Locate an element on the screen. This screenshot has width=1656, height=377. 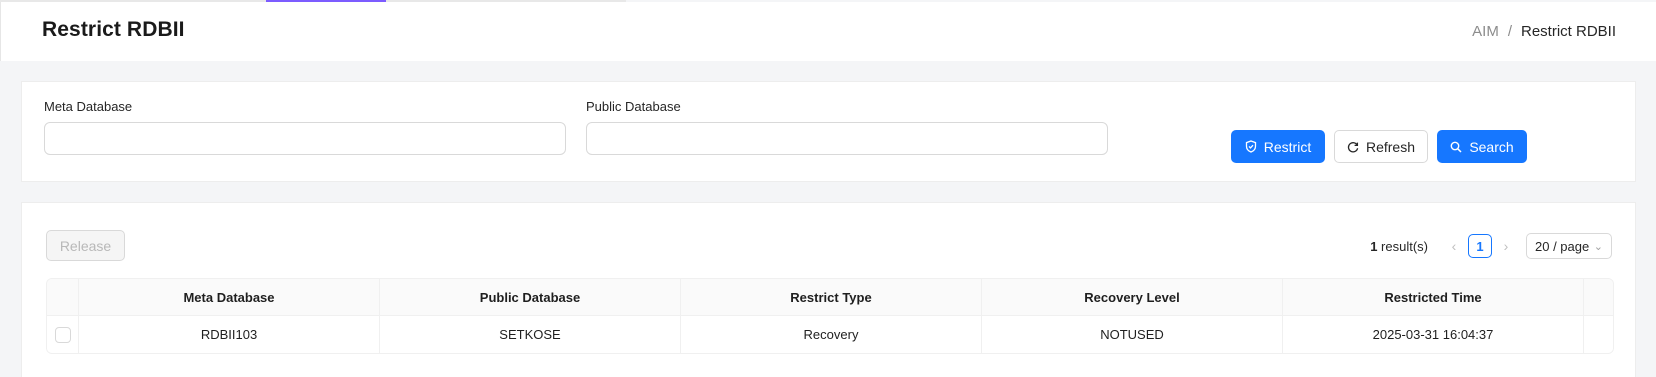
column-header: Restricted Time is located at coordinates (1433, 297).